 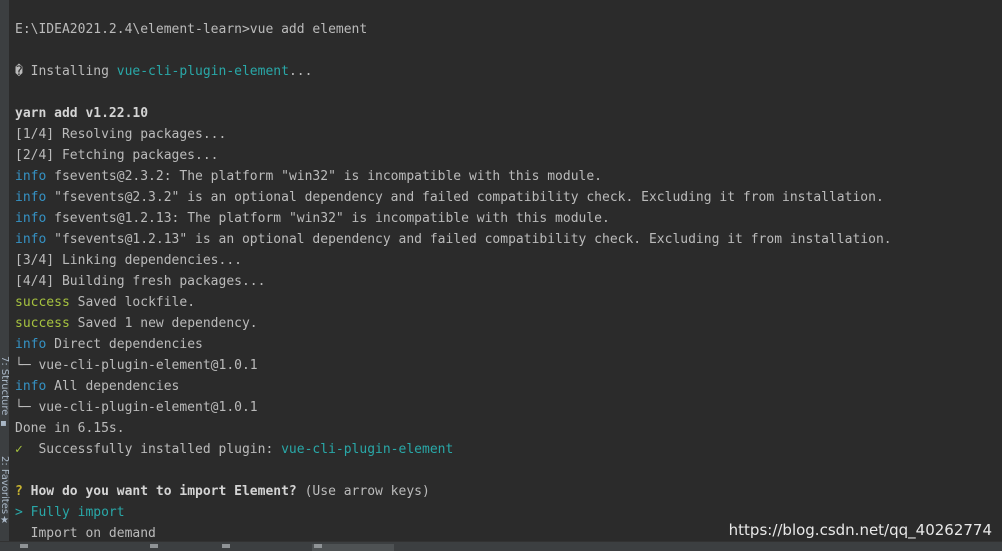 What do you see at coordinates (5, 385) in the screenshot?
I see `structure-tool-tab: 7: Structure` at bounding box center [5, 385].